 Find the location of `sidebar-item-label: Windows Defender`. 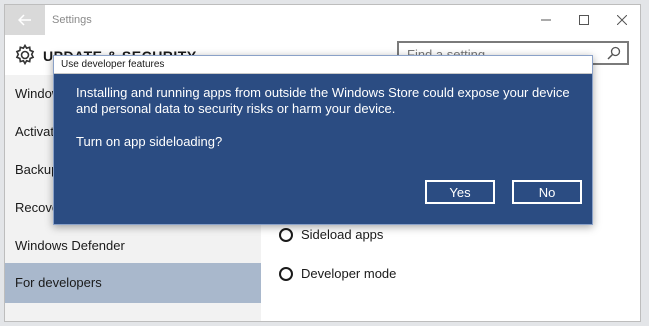

sidebar-item-label: Windows Defender is located at coordinates (70, 245).